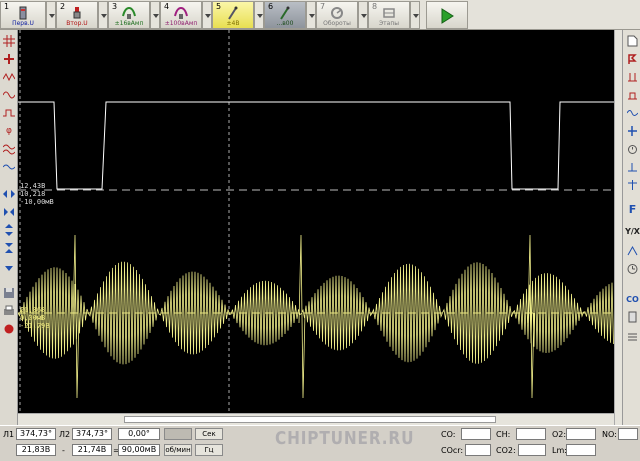  I want to click on channel-2-button: 2 Втор.U, so click(77, 15).